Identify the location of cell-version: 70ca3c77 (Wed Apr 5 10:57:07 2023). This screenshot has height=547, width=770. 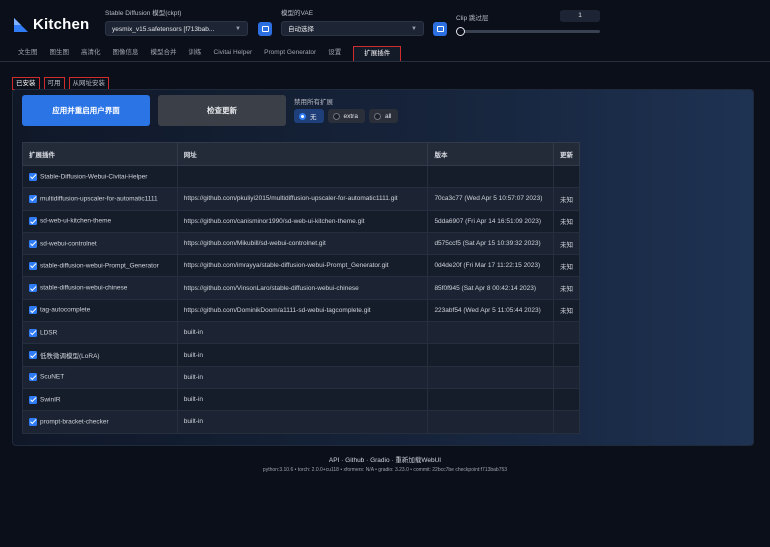
(490, 199).